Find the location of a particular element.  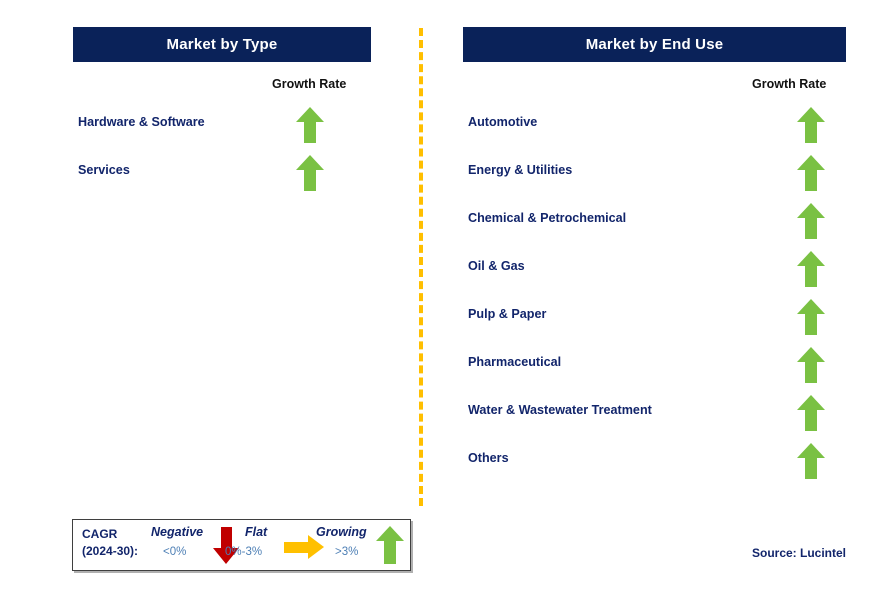

segment-label: Others is located at coordinates (488, 458).